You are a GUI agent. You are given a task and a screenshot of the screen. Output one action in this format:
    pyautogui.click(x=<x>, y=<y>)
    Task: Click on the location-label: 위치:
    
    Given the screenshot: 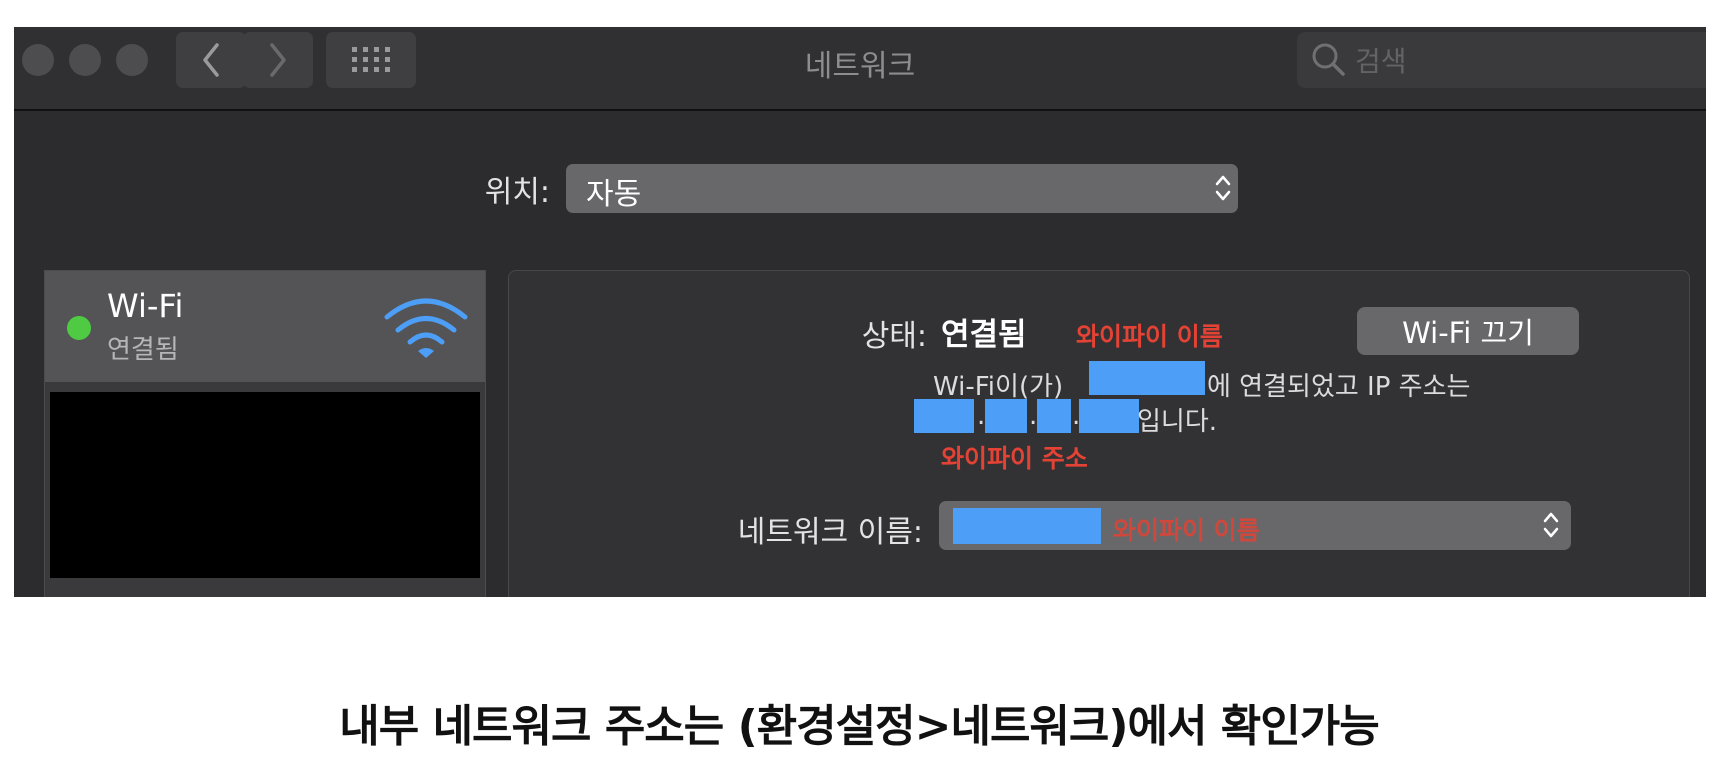 What is the action you would take?
    pyautogui.click(x=517, y=192)
    